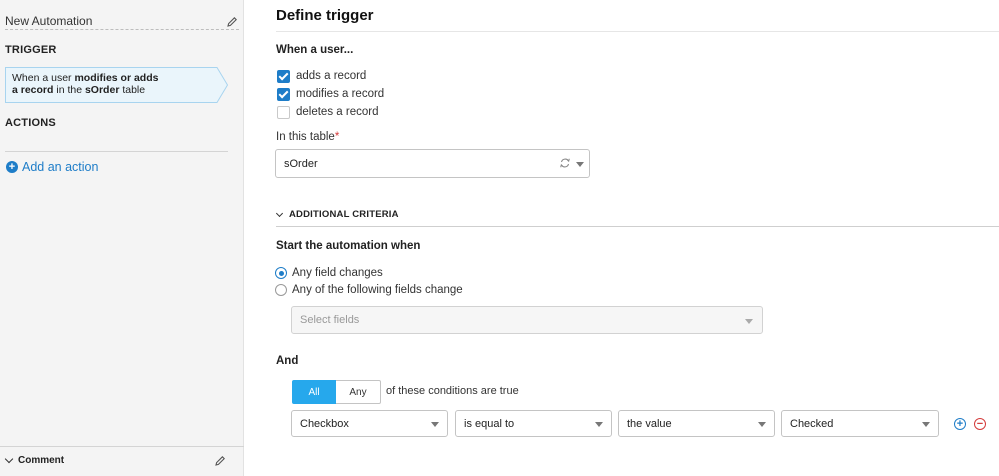 The width and height of the screenshot is (999, 476). What do you see at coordinates (377, 290) in the screenshot?
I see `radio-label: Any of the following fields change` at bounding box center [377, 290].